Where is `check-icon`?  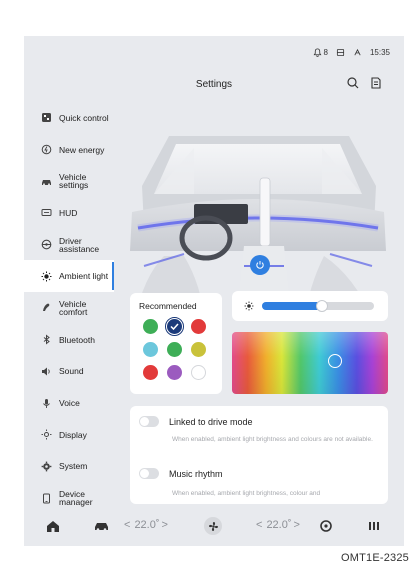
check-icon is located at coordinates (174, 327).